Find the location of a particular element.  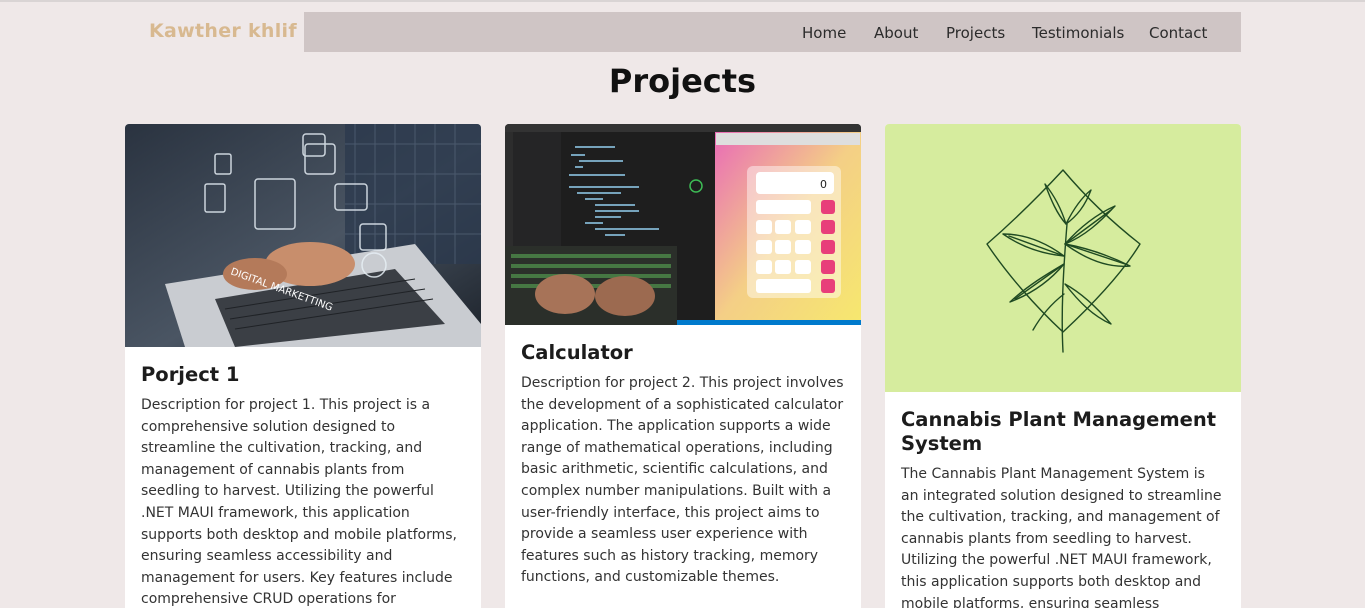

project-image-2: 0 is located at coordinates (683, 224).